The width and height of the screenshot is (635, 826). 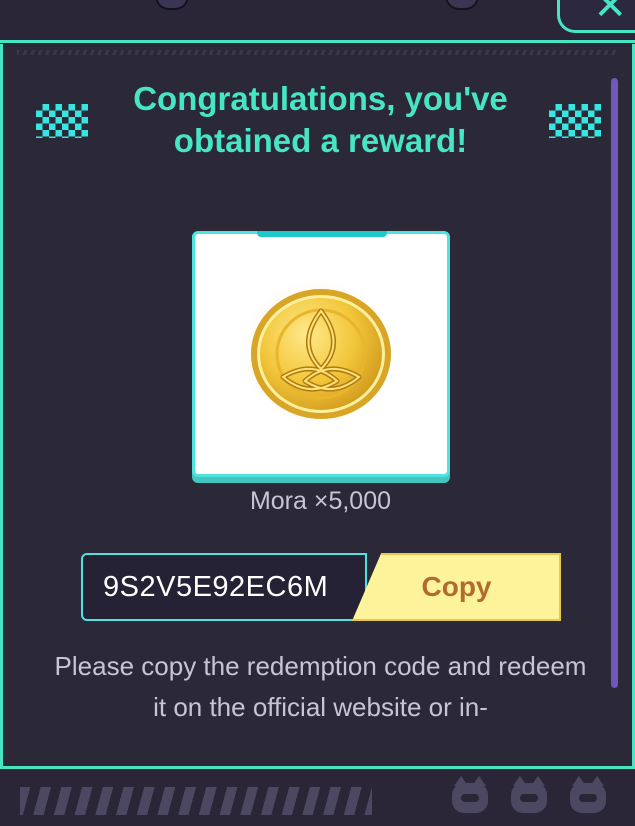 What do you see at coordinates (317, 22) in the screenshot?
I see `top-strip: ✕` at bounding box center [317, 22].